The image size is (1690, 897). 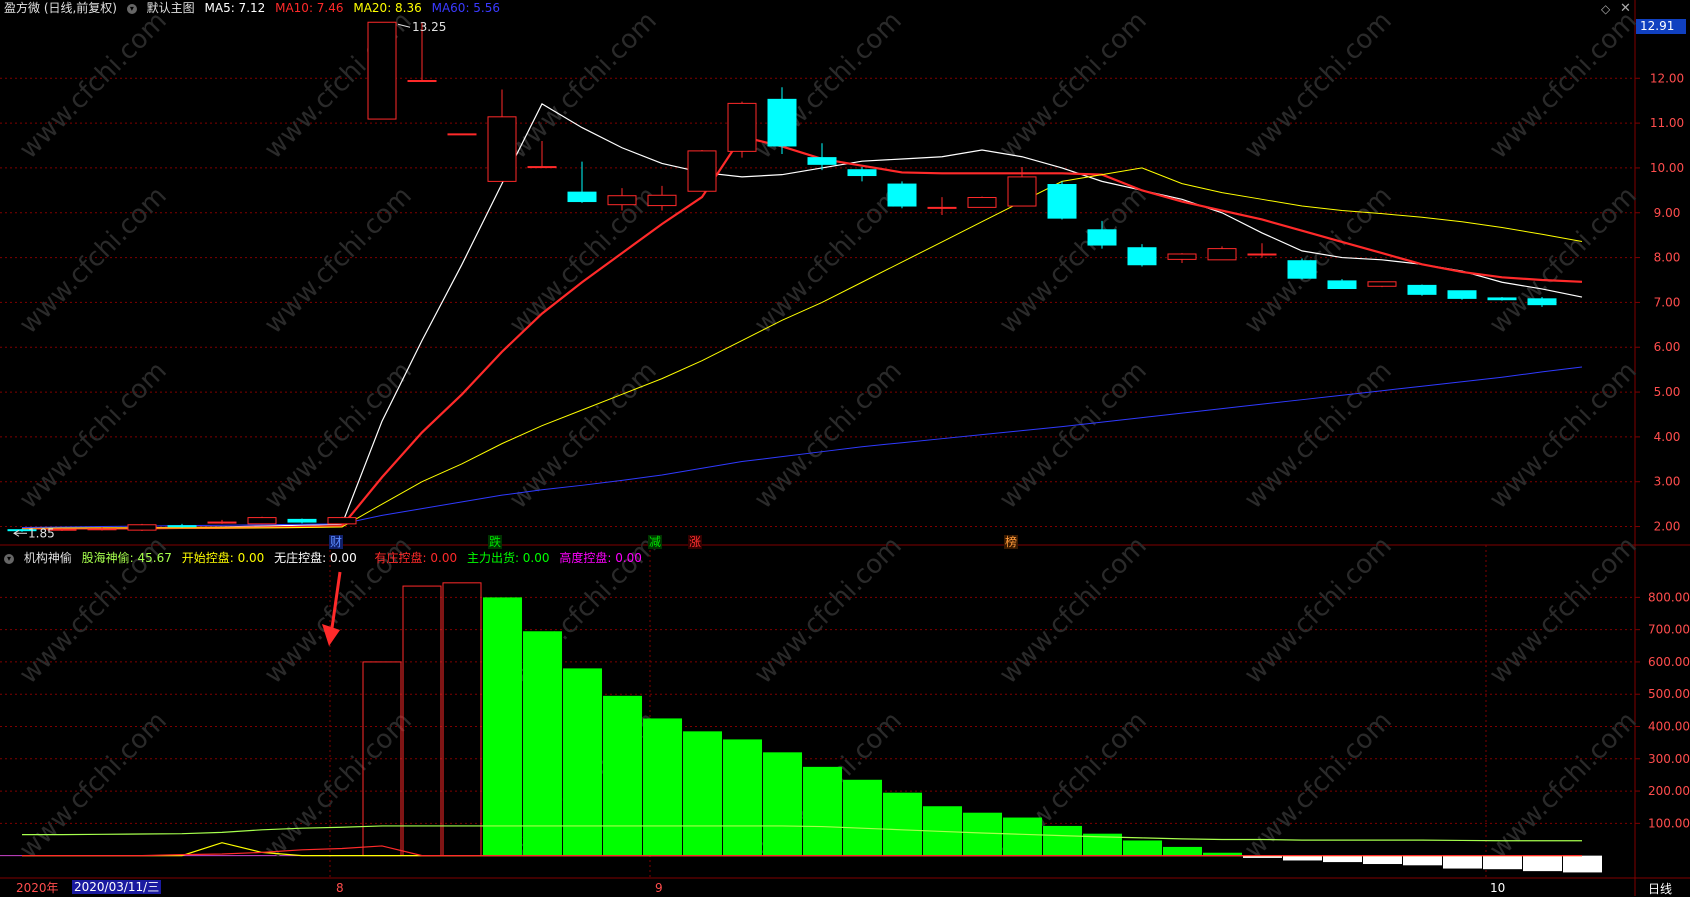 I want to click on price-tick-label: 7.00, so click(x=1667, y=302).